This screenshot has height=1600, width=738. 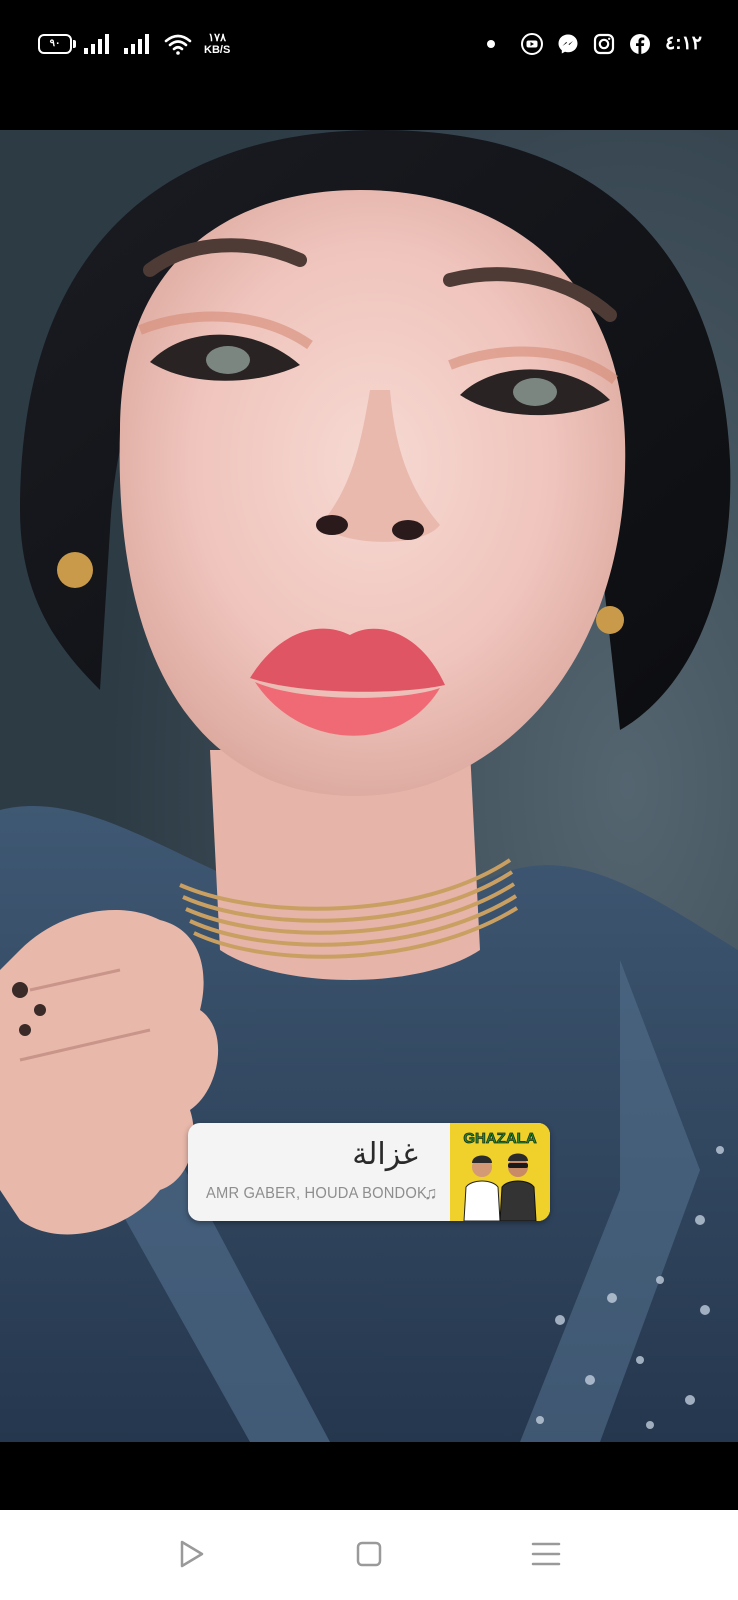 What do you see at coordinates (217, 50) in the screenshot?
I see `network-speed-unit: KB/S` at bounding box center [217, 50].